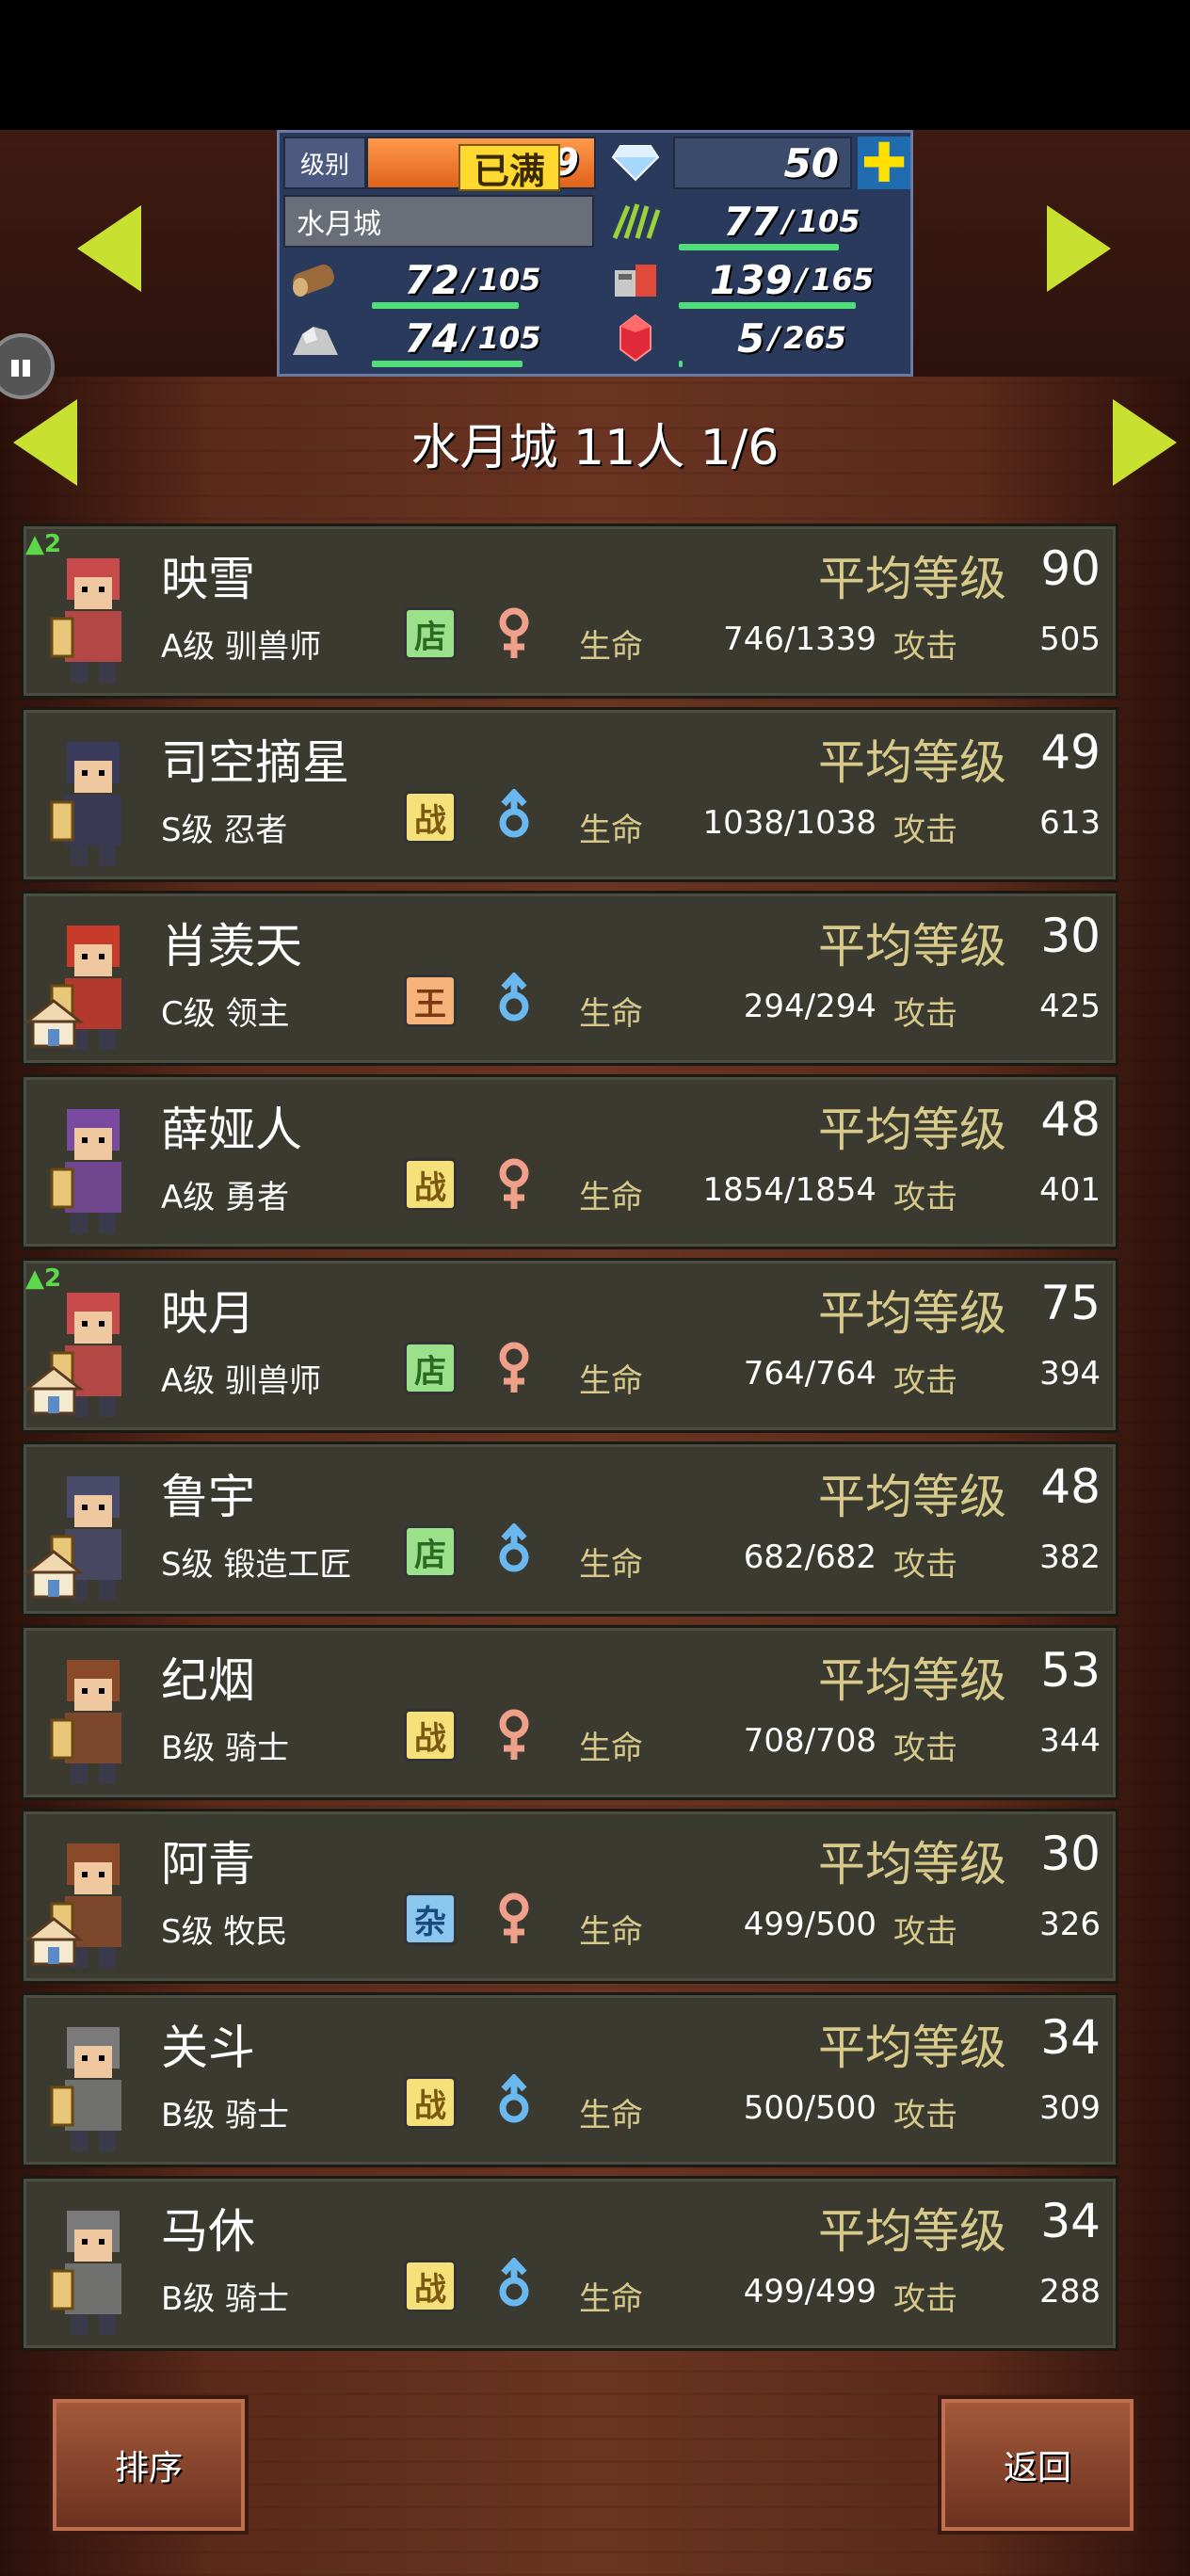 The height and width of the screenshot is (2576, 1190). Describe the element at coordinates (767, 305) in the screenshot. I see `goods-bar` at that location.